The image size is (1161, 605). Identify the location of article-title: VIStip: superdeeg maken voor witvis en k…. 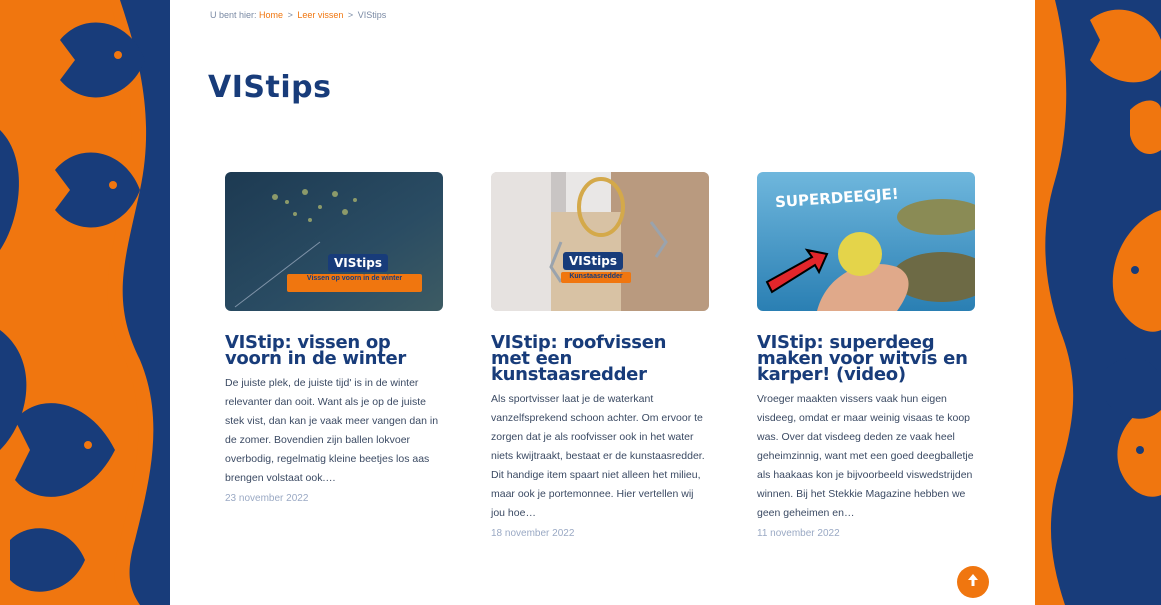
(866, 359).